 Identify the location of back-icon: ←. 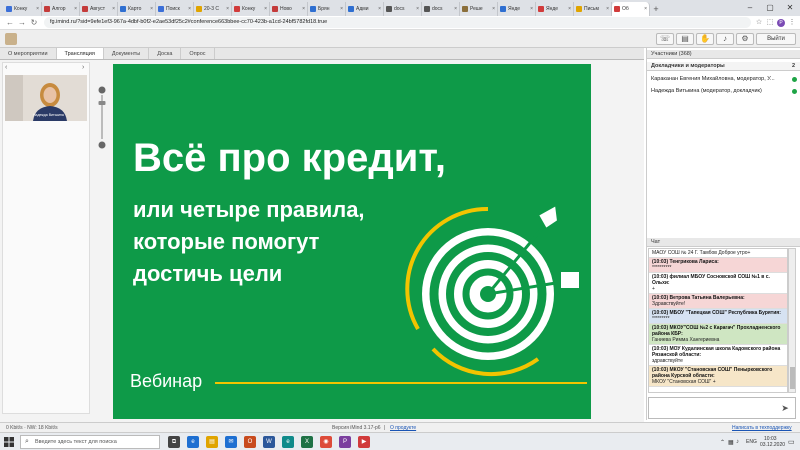
(10, 22).